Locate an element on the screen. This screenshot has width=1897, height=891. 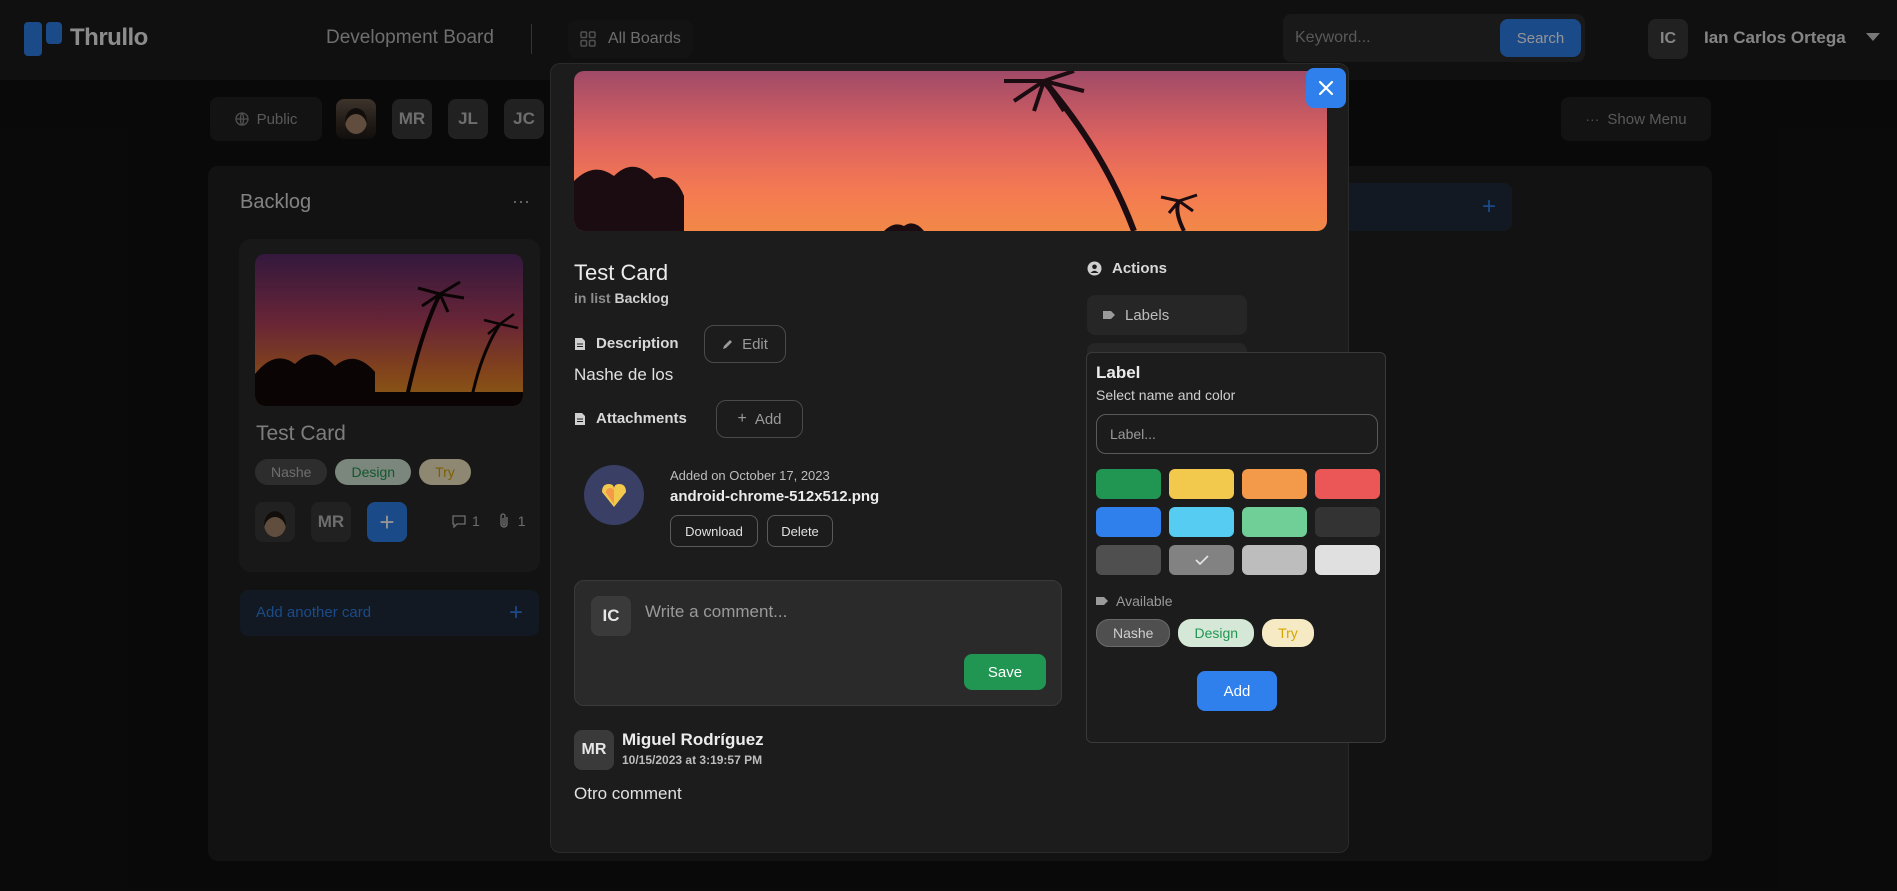
add-attachment-button: + Add is located at coordinates (759, 419).